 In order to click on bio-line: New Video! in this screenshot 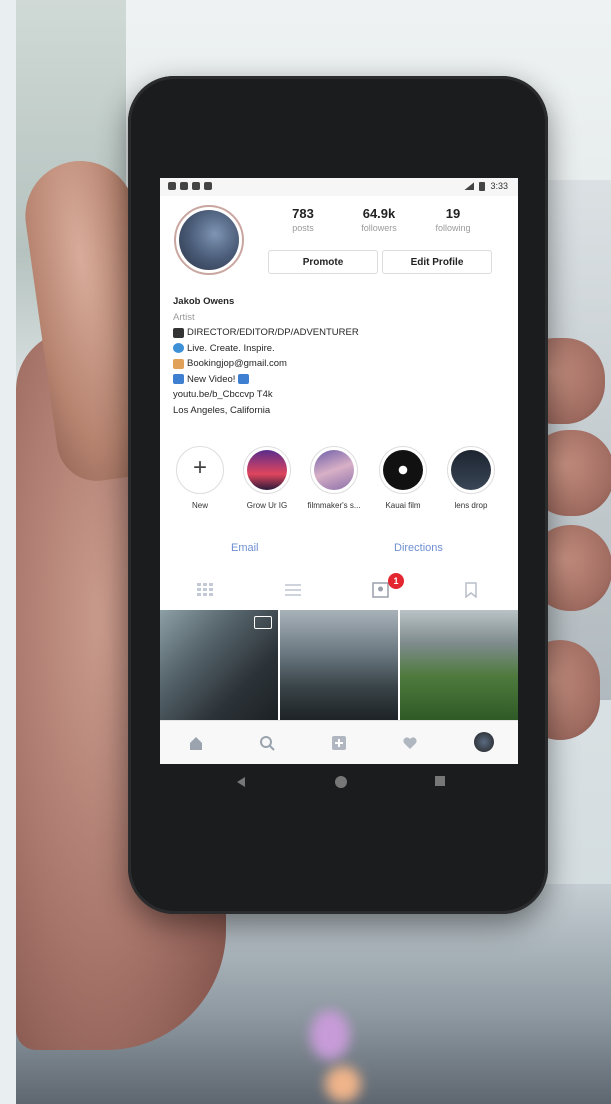, I will do `click(338, 380)`.